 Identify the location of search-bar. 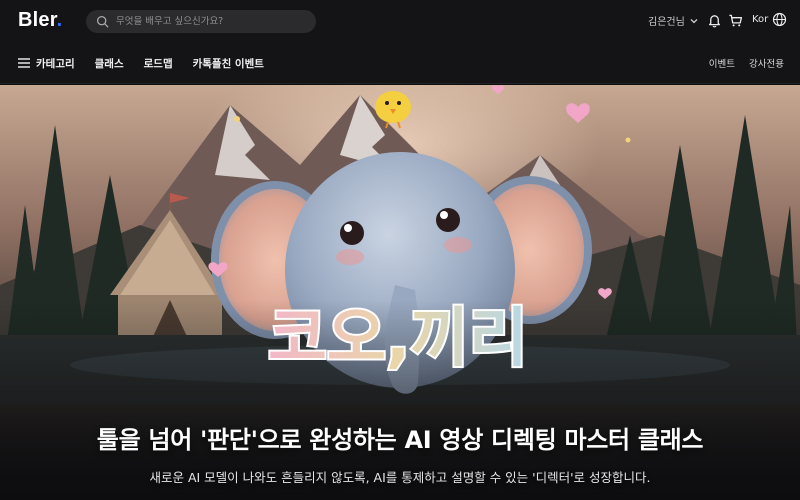
(201, 21).